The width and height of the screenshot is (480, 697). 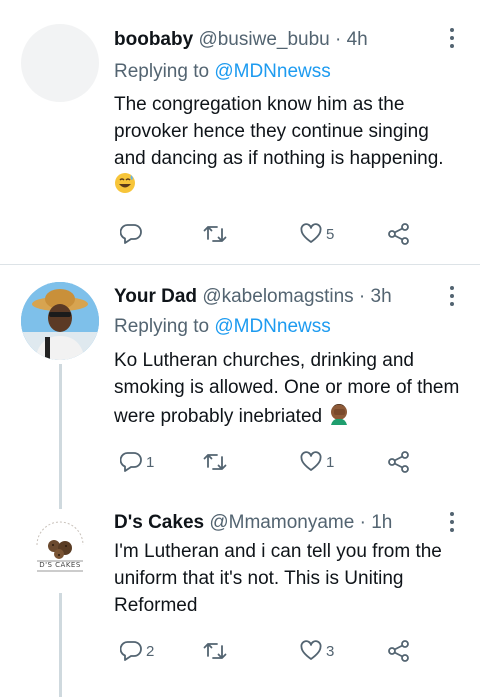 I want to click on grinning-sweat-face-emoji, so click(x=125, y=187).